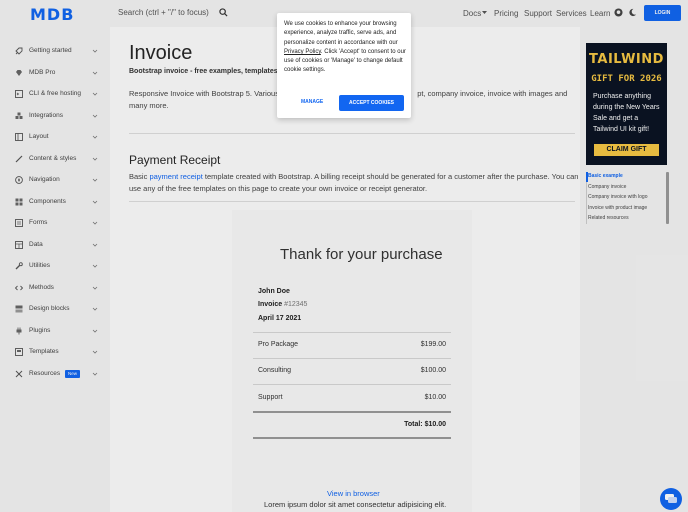 The image size is (688, 512). I want to click on chat-icon, so click(671, 498).